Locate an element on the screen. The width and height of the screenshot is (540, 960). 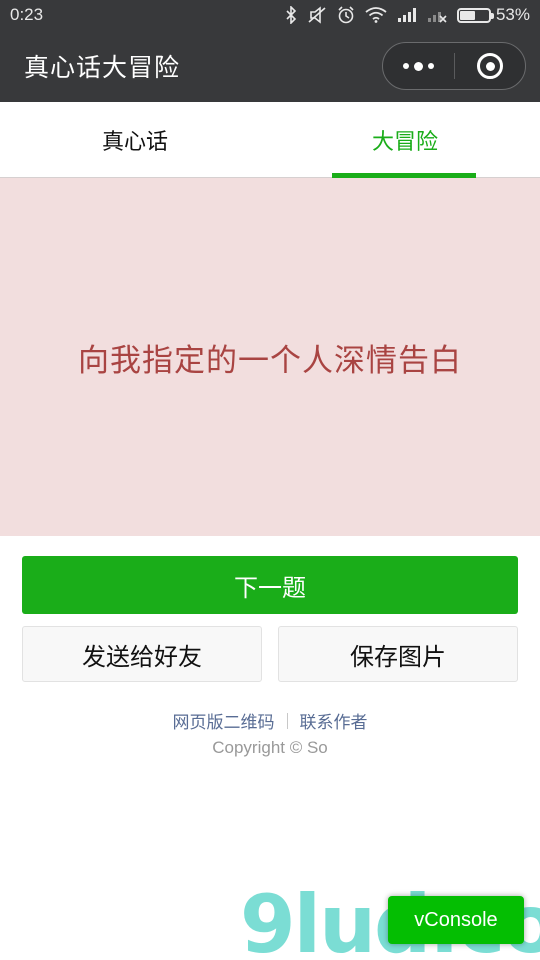
wifi-icon is located at coordinates (376, 15).